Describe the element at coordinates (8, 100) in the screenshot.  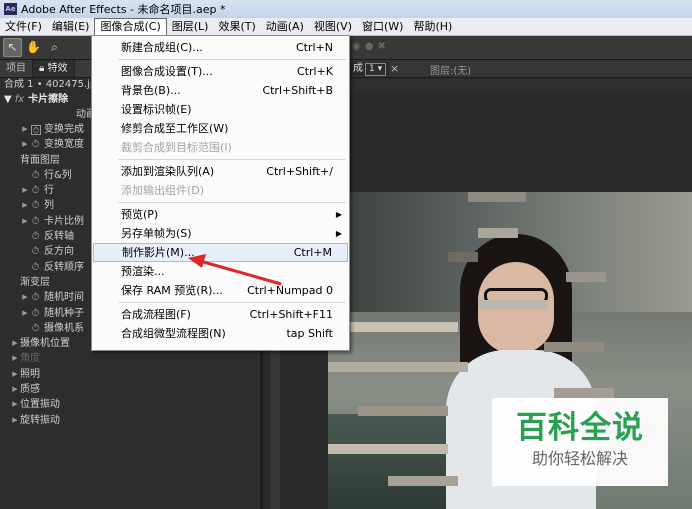
I see `expand-triangle-icon: ▼` at that location.